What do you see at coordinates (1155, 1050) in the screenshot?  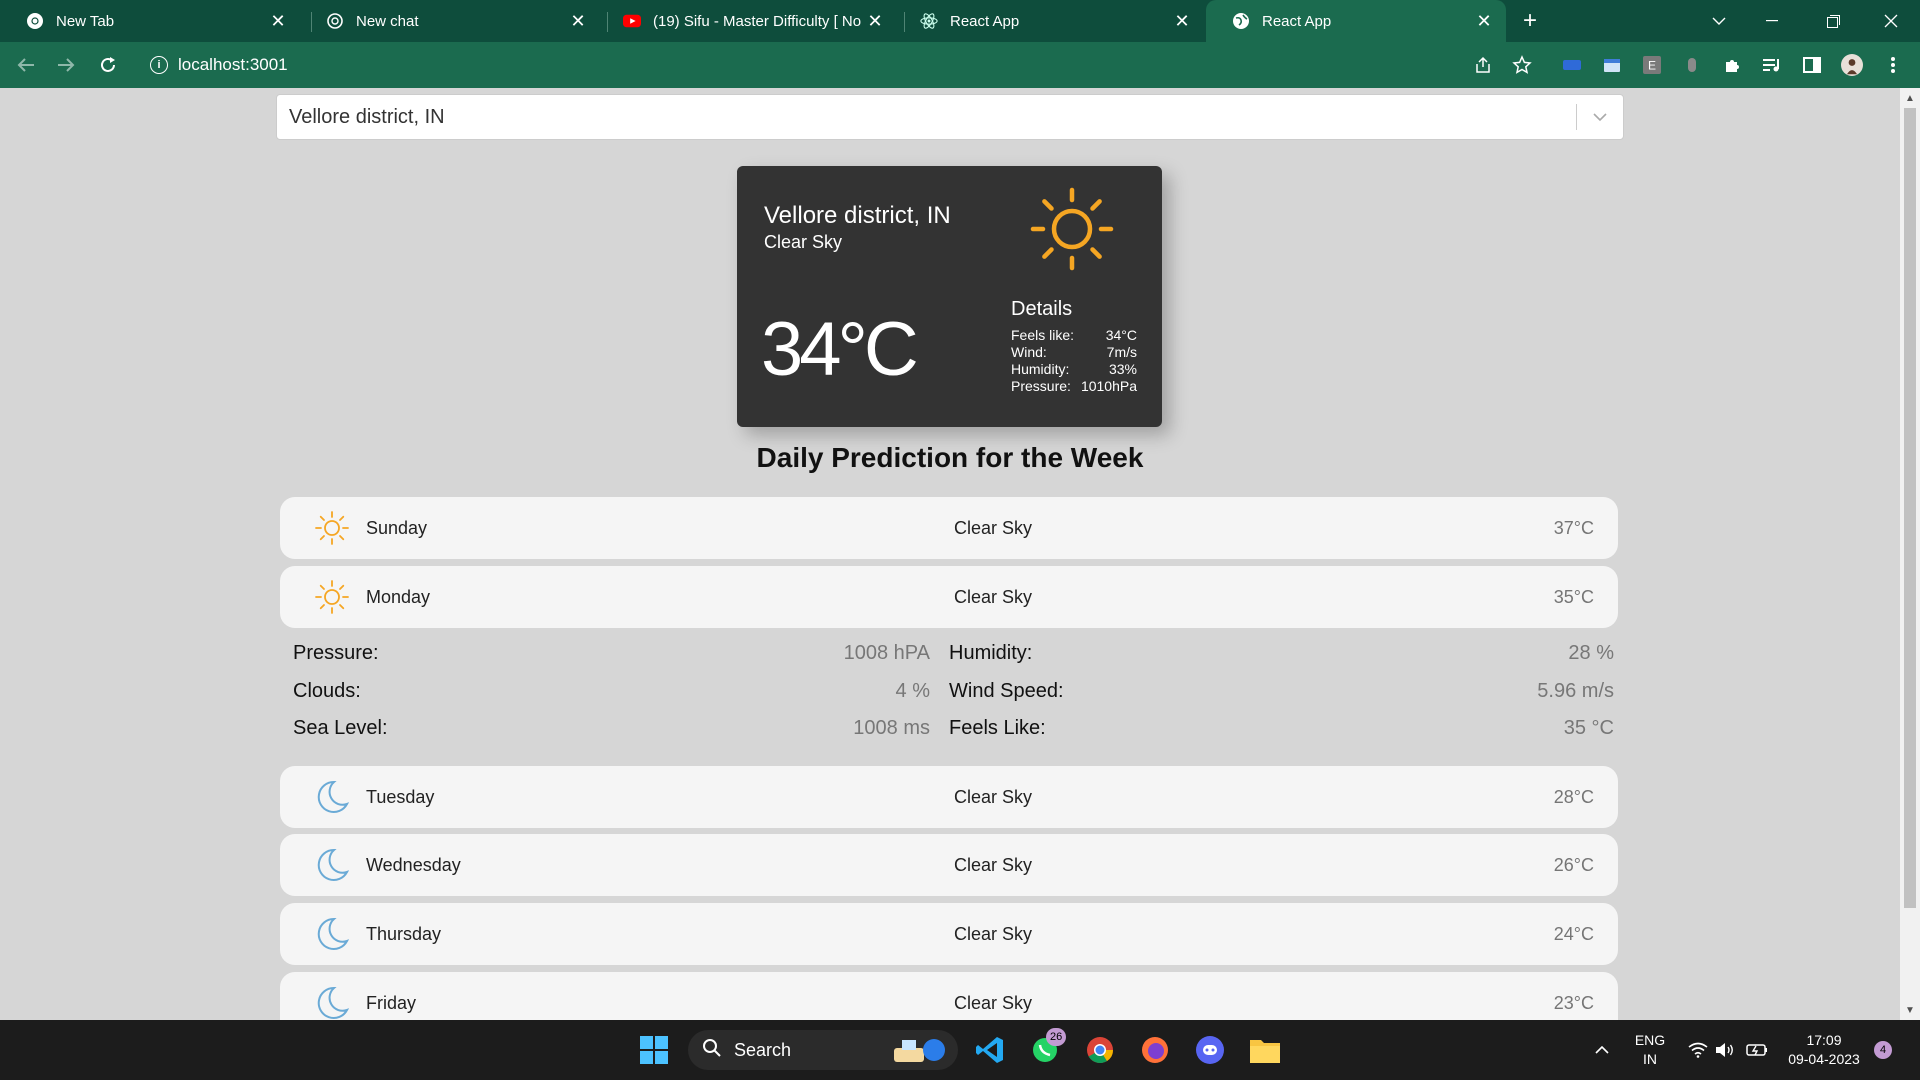 I see `firefox-icon` at bounding box center [1155, 1050].